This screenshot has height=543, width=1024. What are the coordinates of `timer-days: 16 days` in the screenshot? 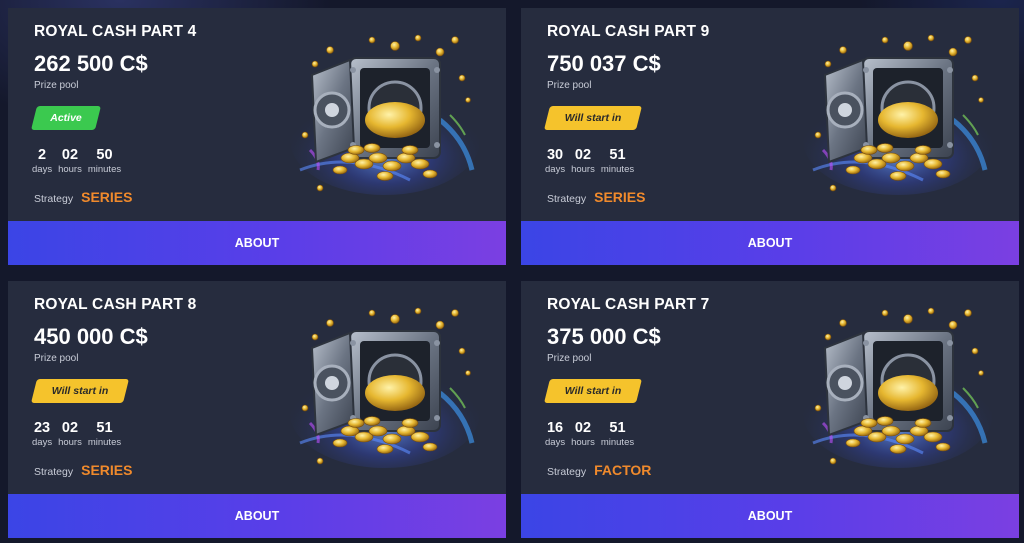 It's located at (555, 435).